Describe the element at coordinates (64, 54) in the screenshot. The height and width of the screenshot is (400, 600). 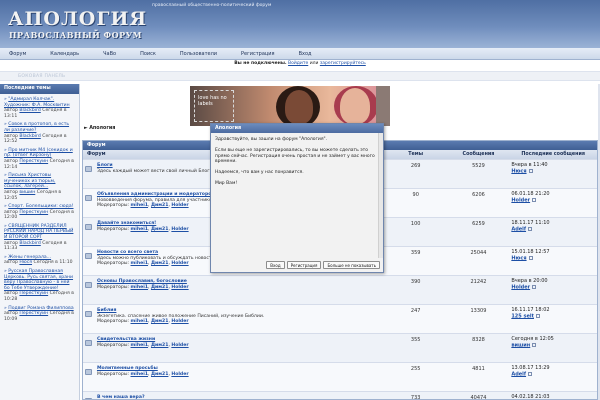
I see `nav-calendar: Календарь` at that location.